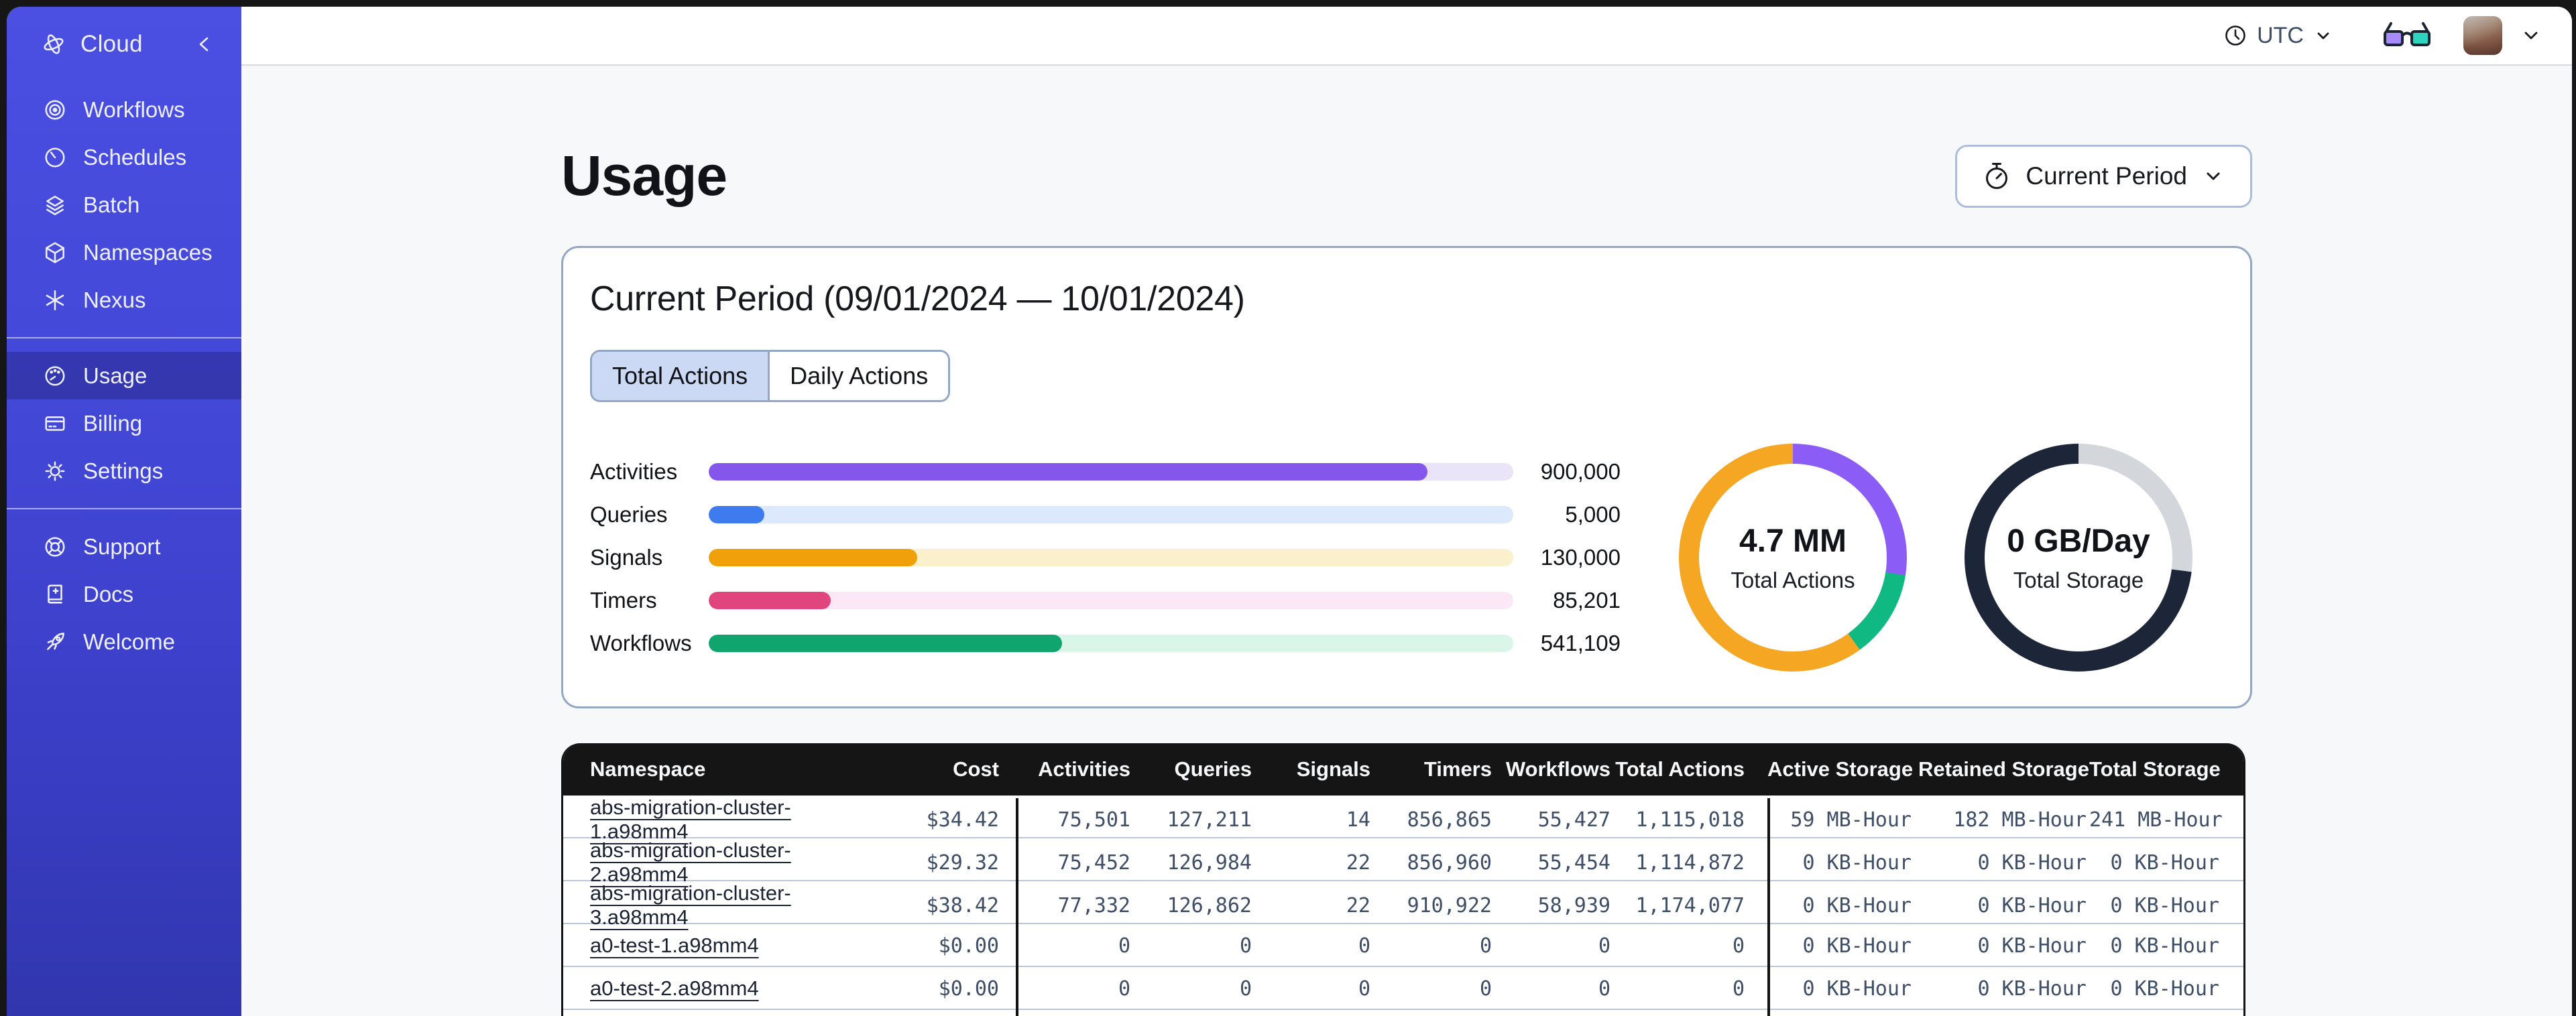 This screenshot has width=2576, height=1016. I want to click on account-menu-chevron-icon, so click(2531, 35).